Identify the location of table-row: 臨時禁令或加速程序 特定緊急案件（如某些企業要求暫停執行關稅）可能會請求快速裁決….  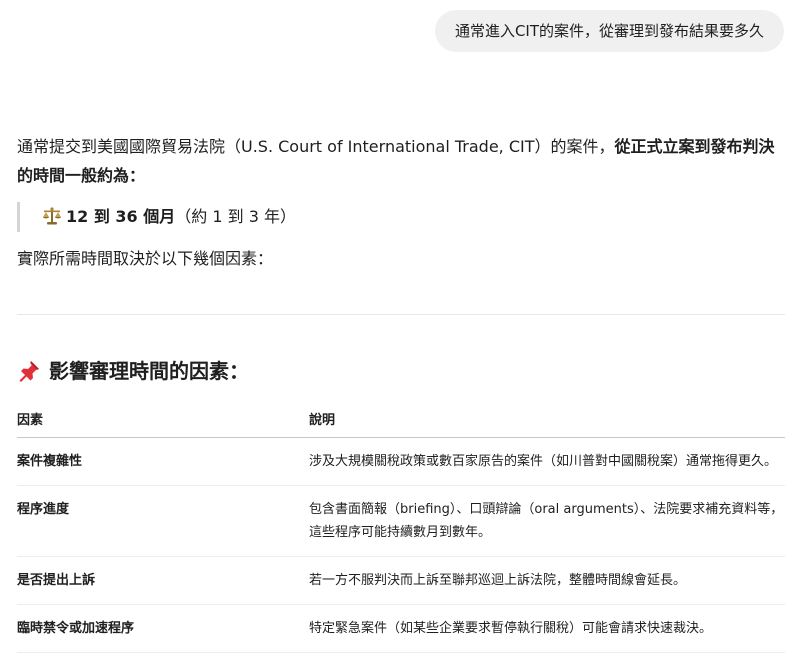
(401, 628).